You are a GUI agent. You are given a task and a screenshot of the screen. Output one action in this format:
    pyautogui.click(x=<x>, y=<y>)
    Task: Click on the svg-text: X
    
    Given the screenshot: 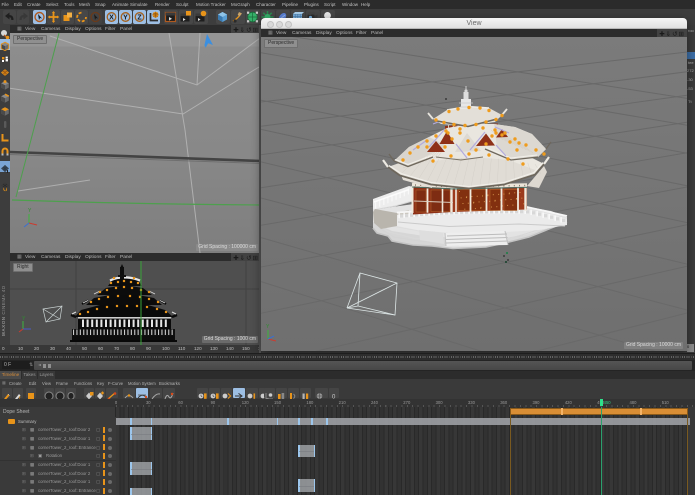 What is the action you would take?
    pyautogui.click(x=111, y=17)
    